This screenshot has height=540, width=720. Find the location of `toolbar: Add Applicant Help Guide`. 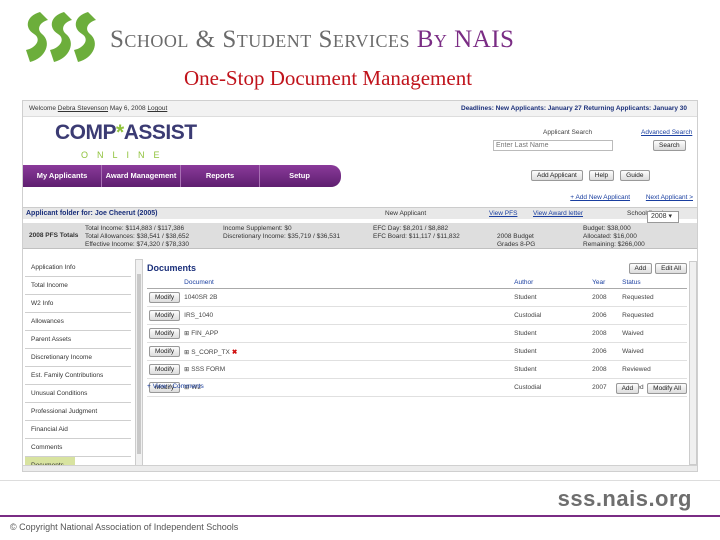

toolbar: Add Applicant Help Guide is located at coordinates (590, 175).